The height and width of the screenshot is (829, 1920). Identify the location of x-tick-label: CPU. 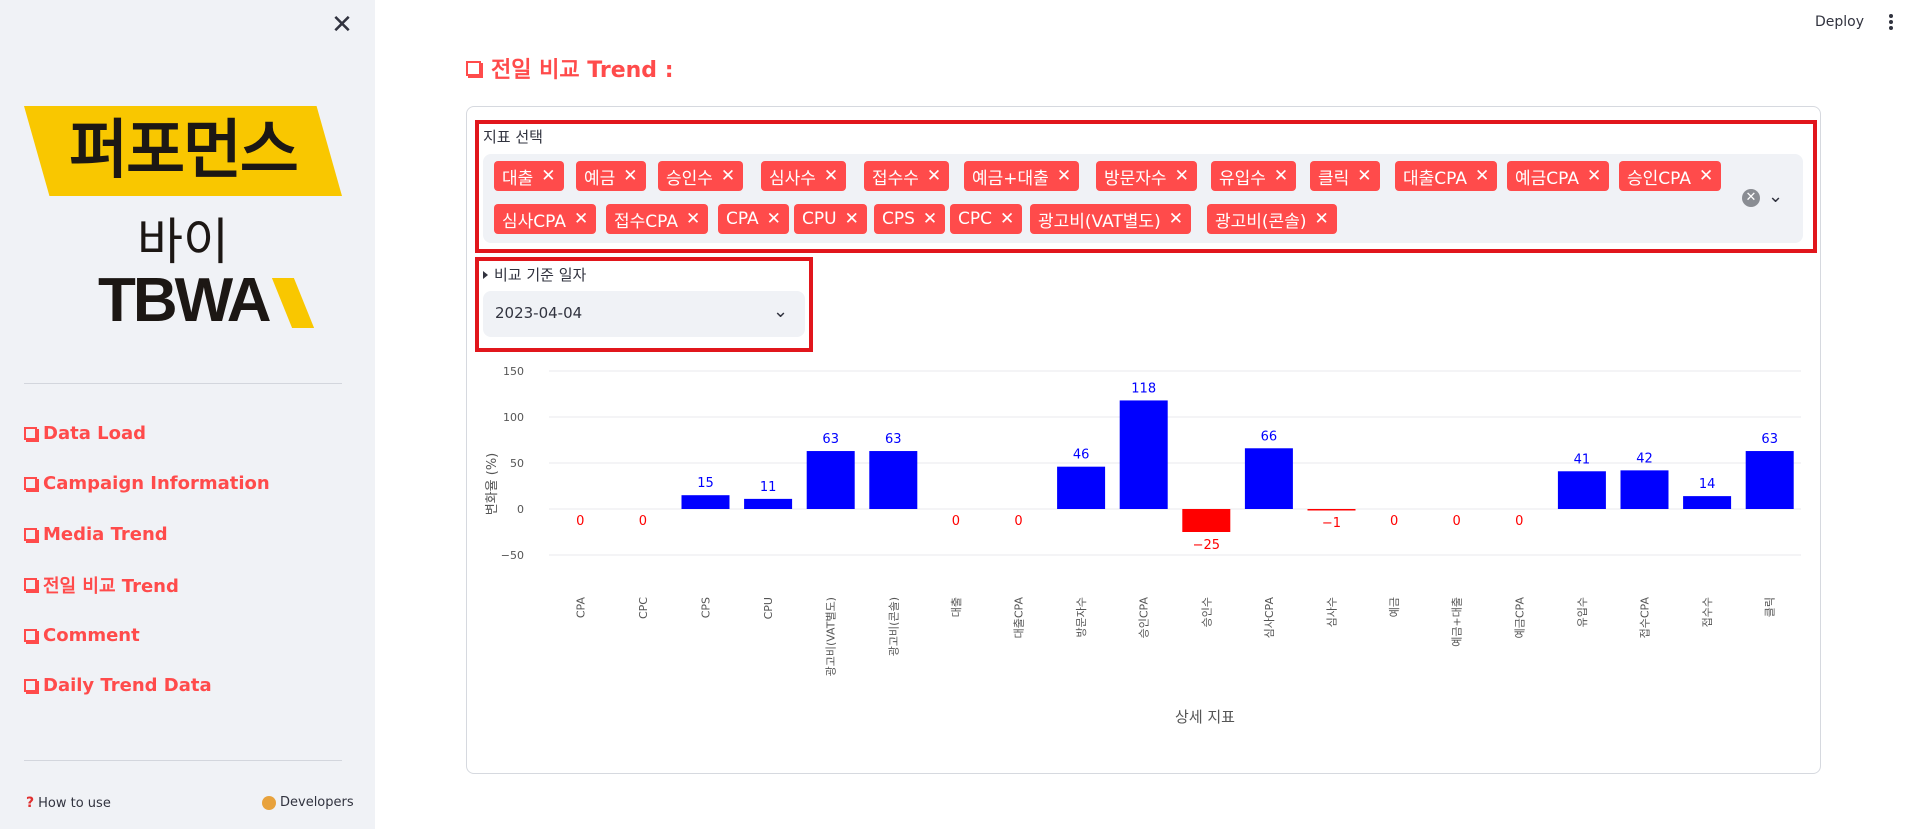
(768, 608).